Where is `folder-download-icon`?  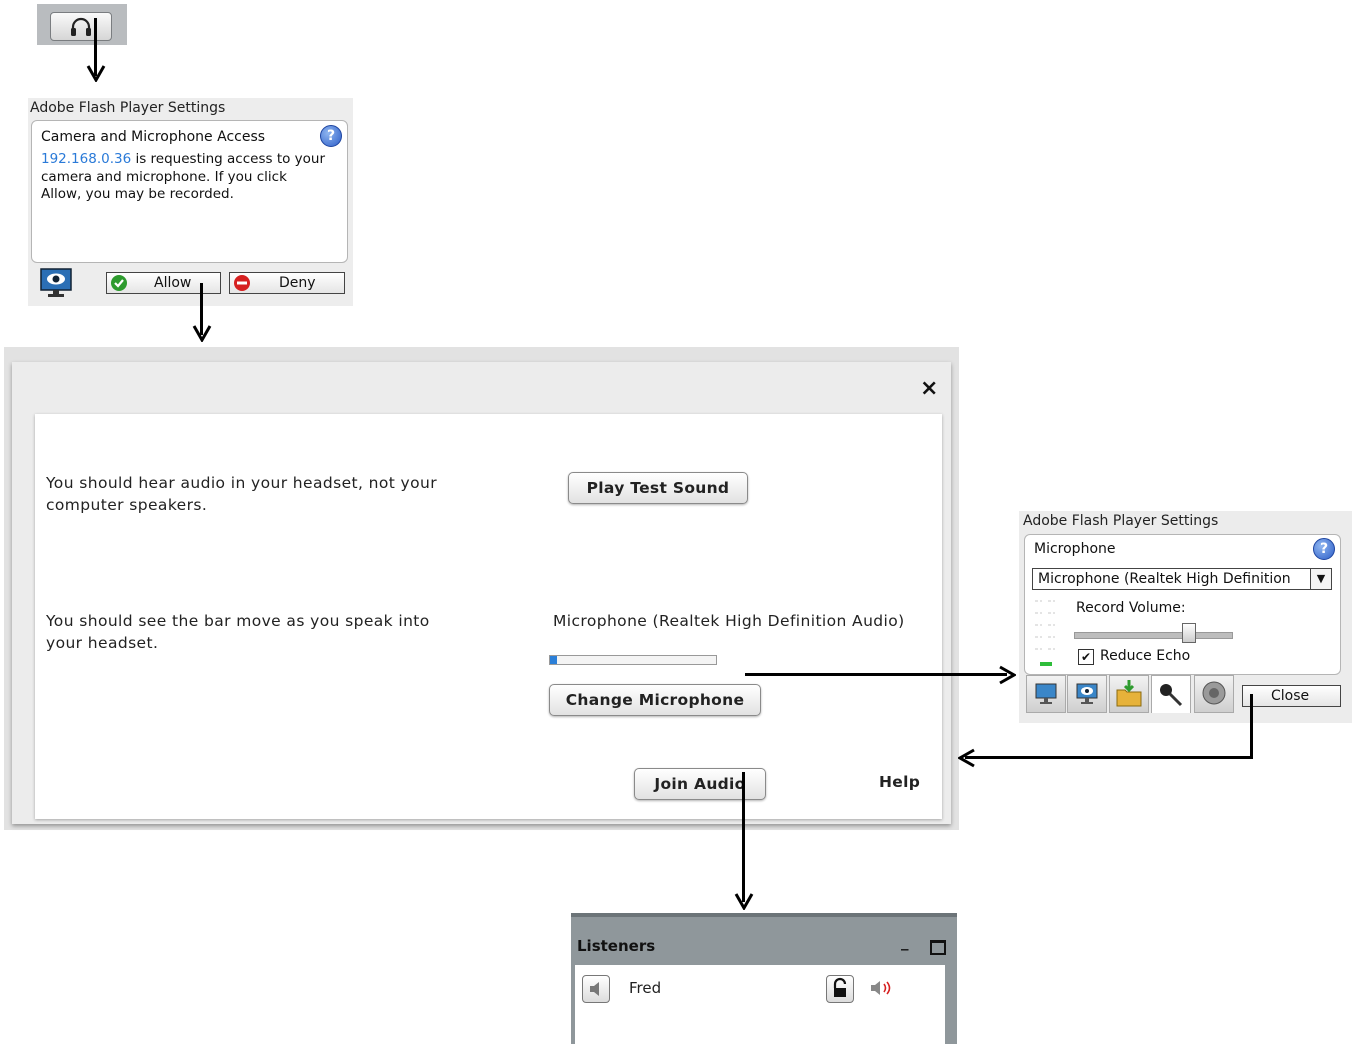
folder-download-icon is located at coordinates (1129, 693).